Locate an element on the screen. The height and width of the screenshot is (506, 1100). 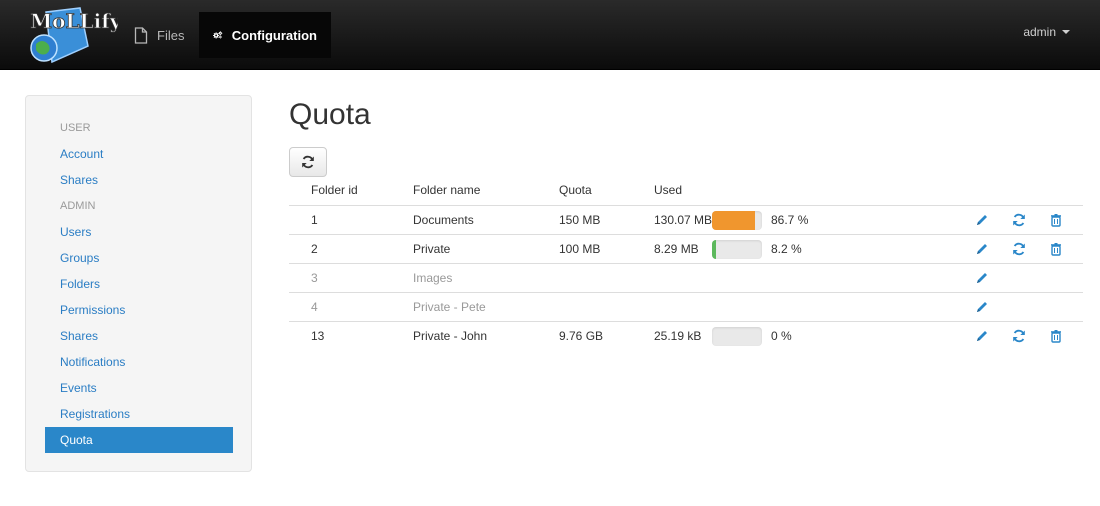
col-header-quota: Quota is located at coordinates (575, 190).